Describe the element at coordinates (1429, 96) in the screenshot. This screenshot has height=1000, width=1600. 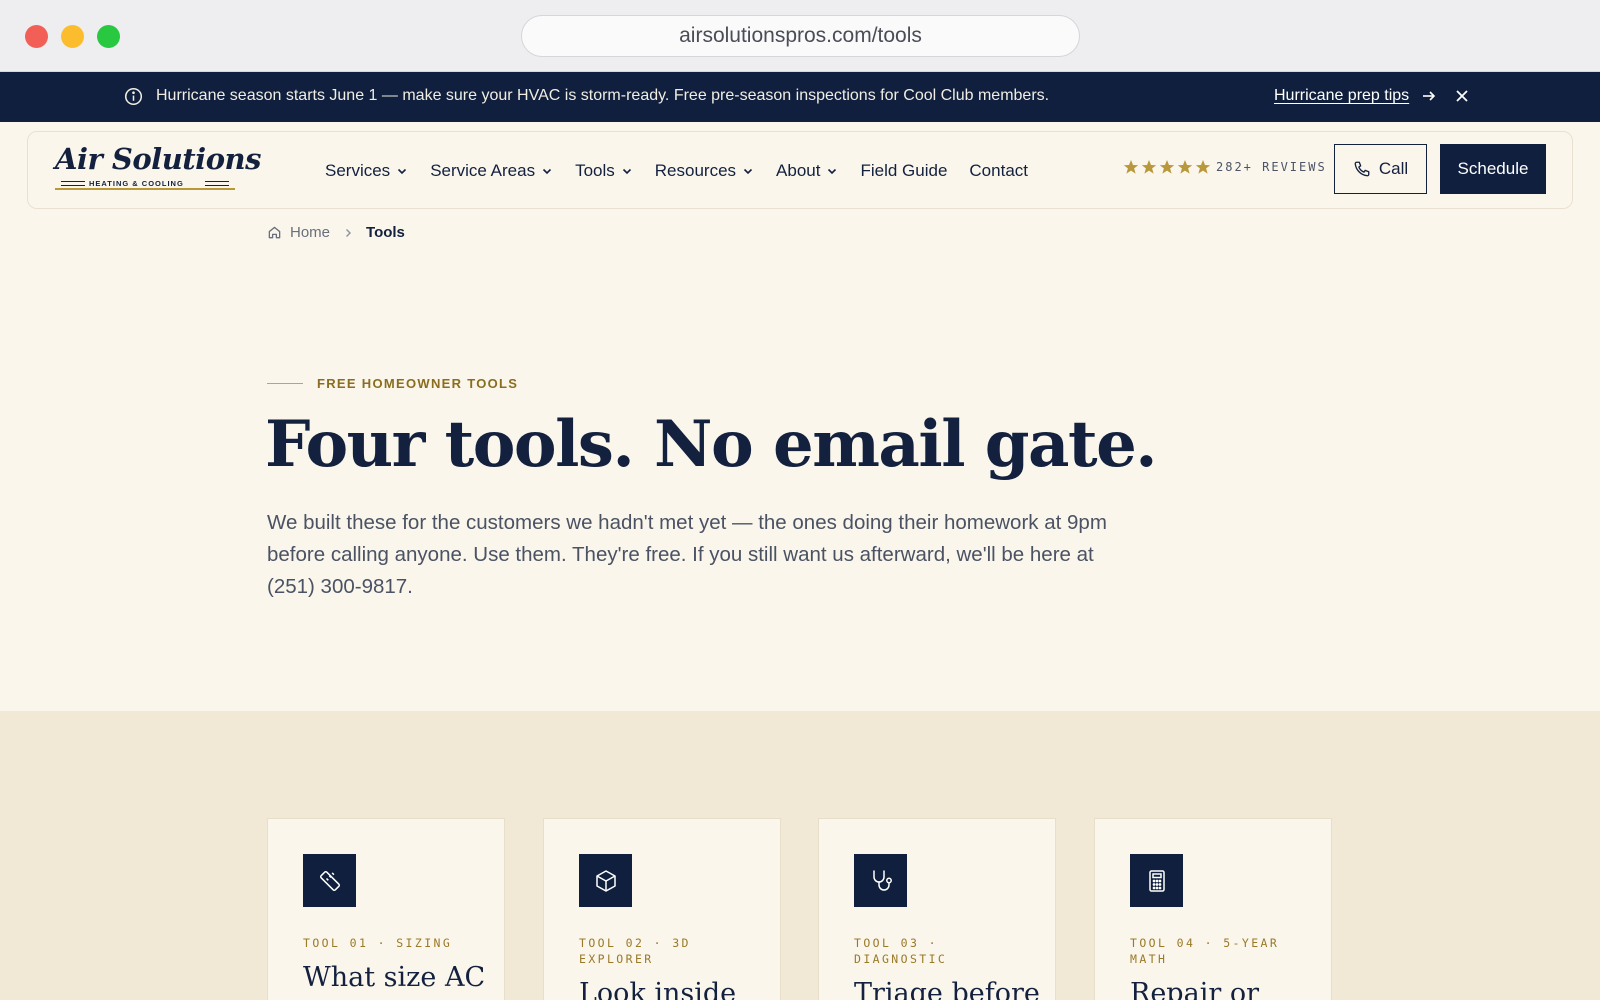
I see `arrow-right-icon` at that location.